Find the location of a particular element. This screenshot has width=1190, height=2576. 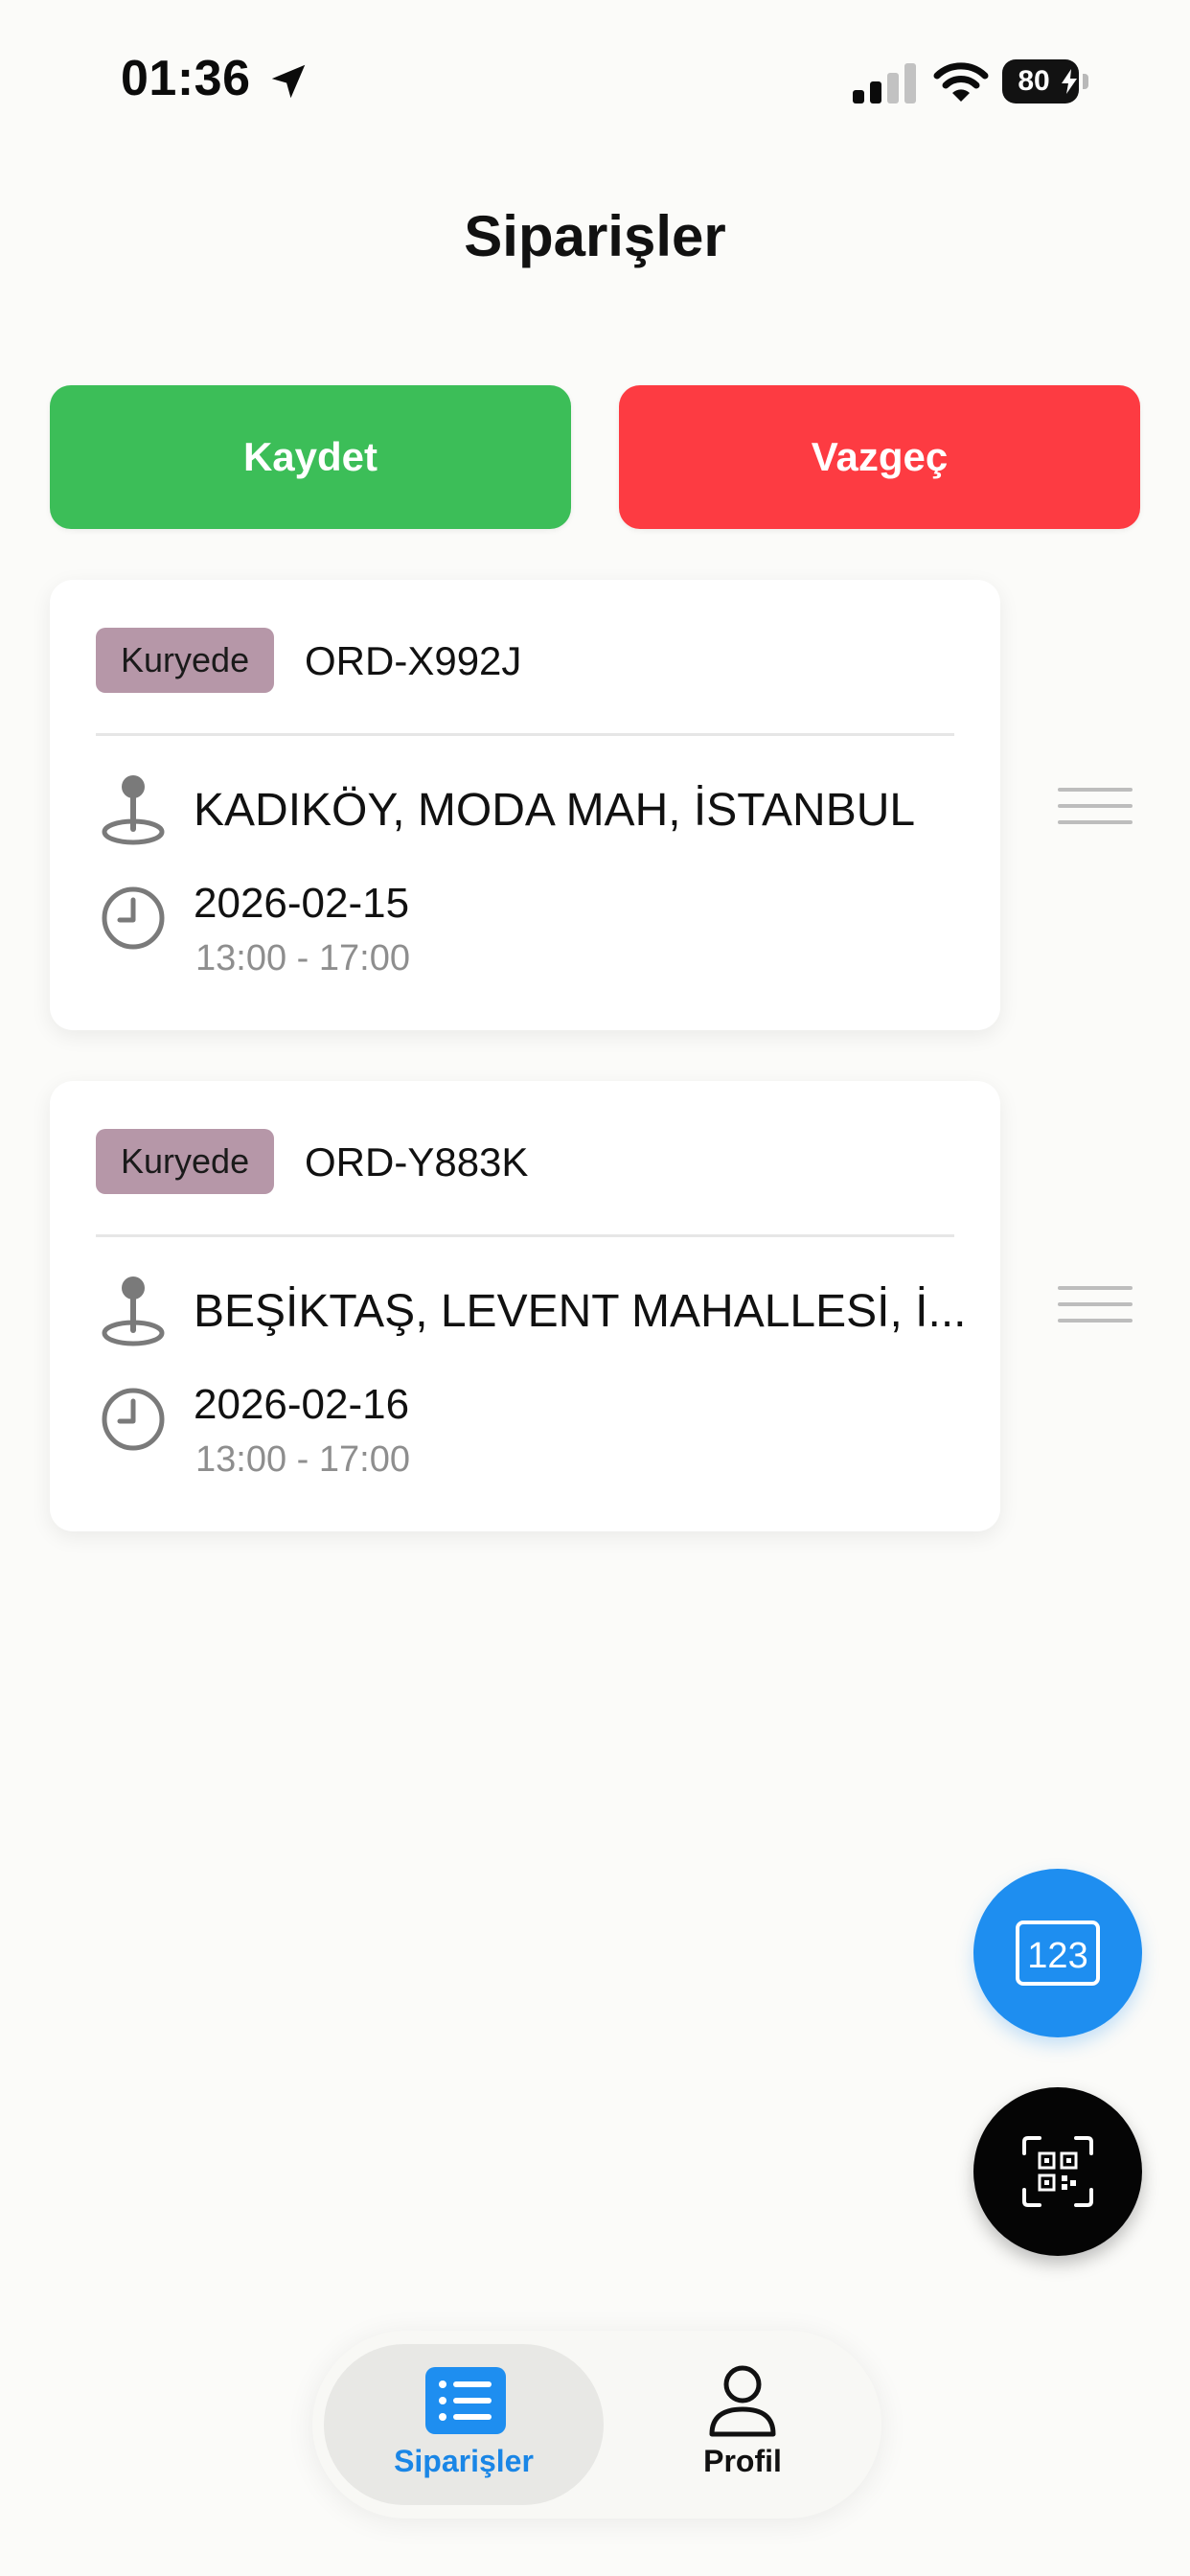

order-date: 2026-02-16 is located at coordinates (302, 1404).